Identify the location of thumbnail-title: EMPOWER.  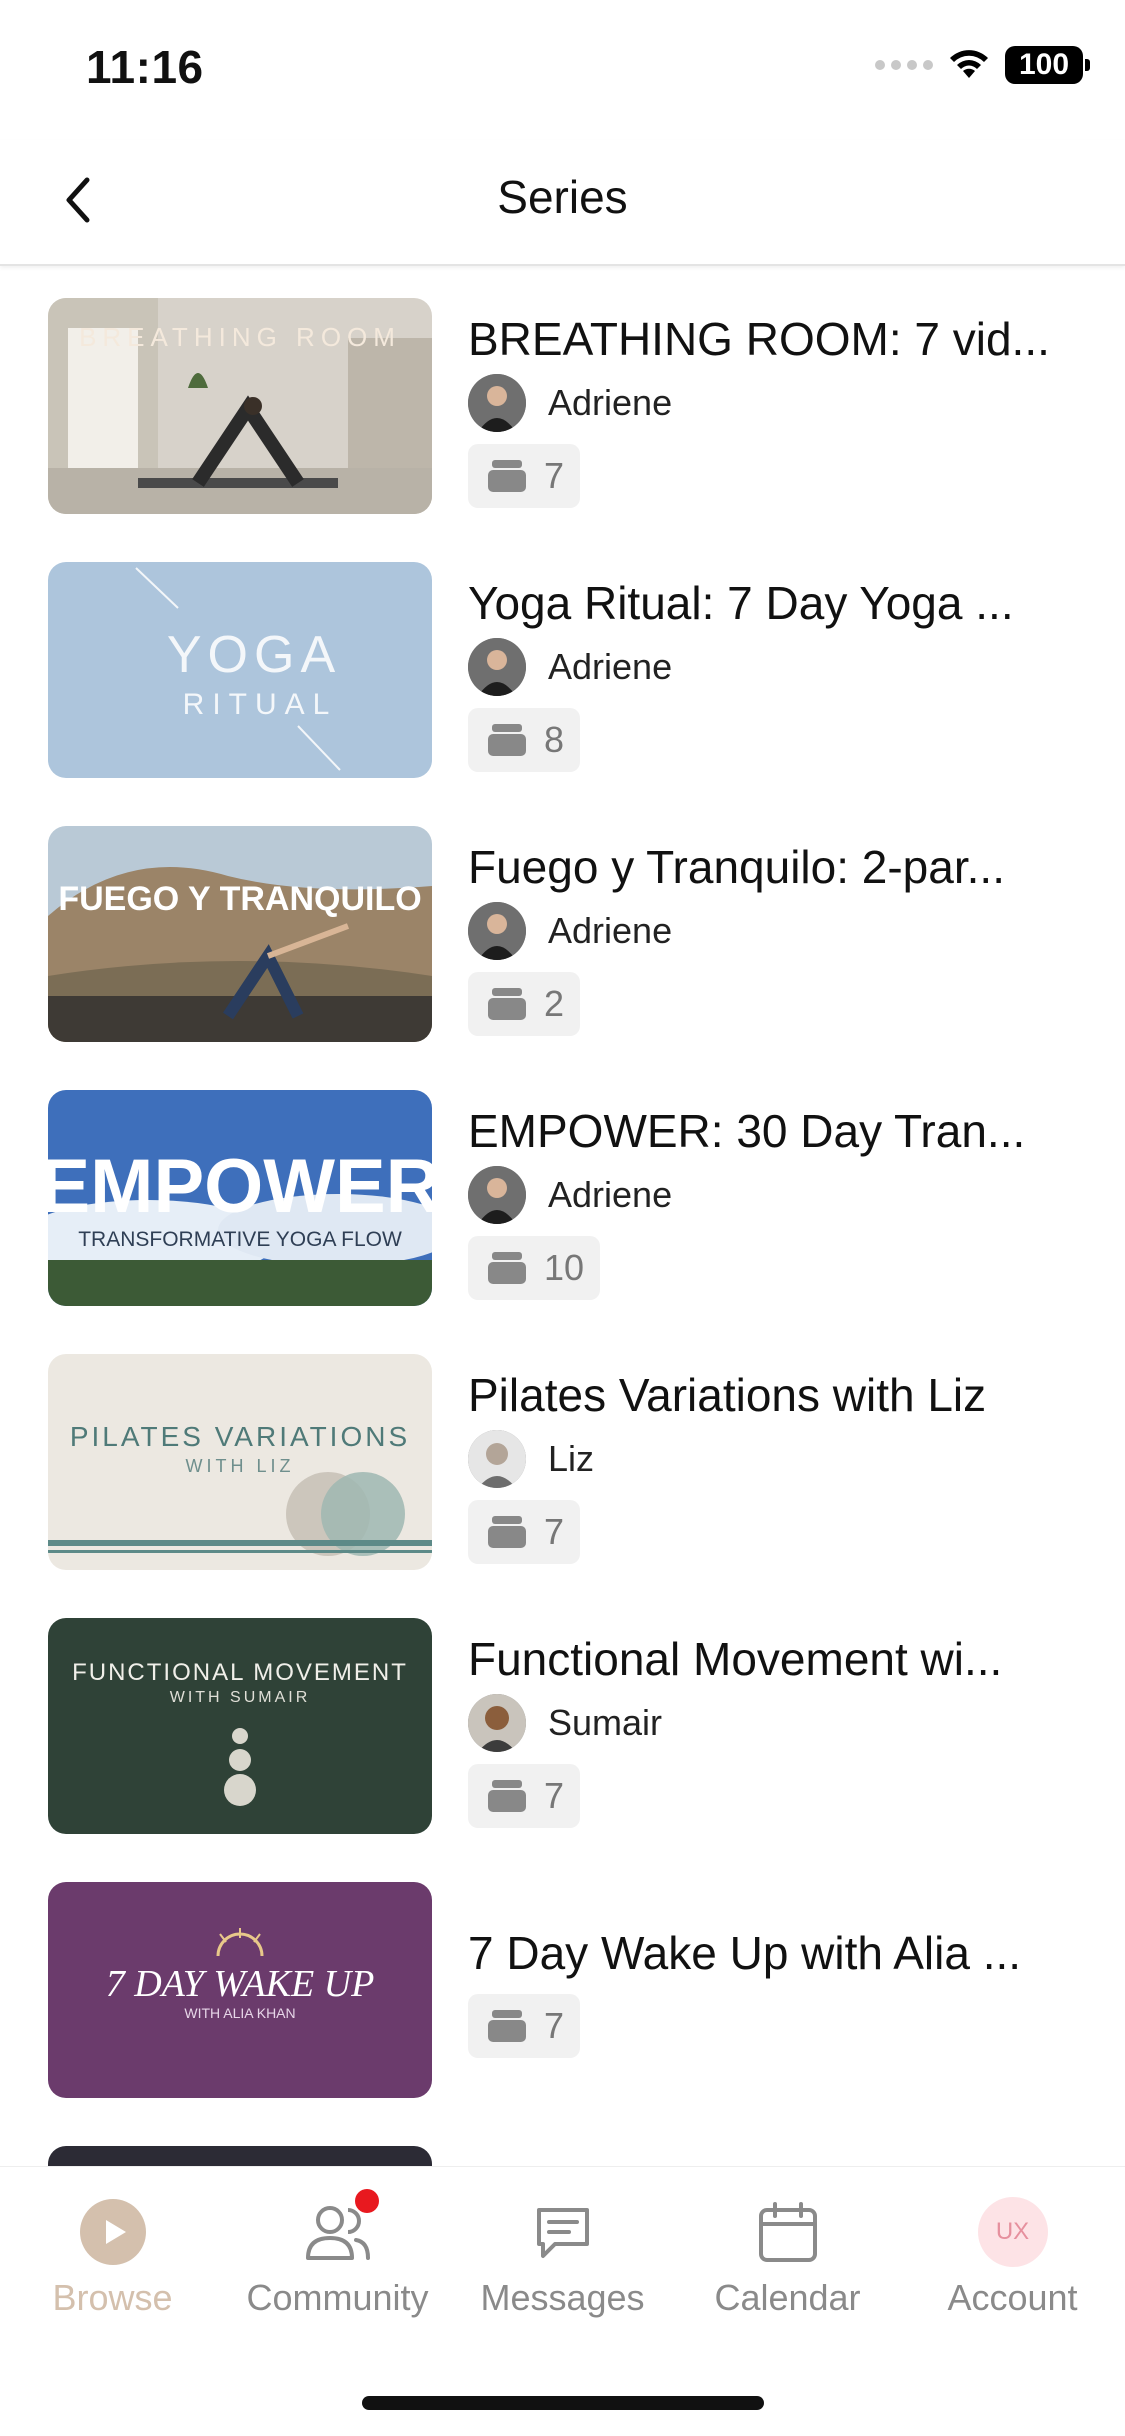
(240, 1186).